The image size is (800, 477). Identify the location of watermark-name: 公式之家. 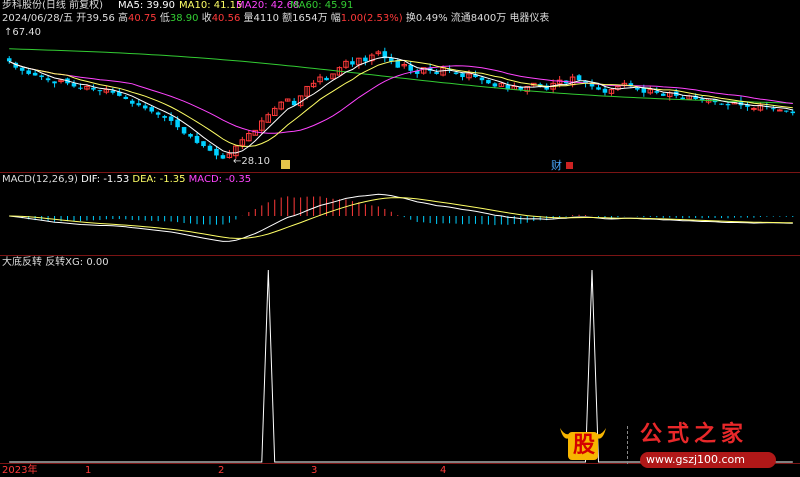
(694, 434).